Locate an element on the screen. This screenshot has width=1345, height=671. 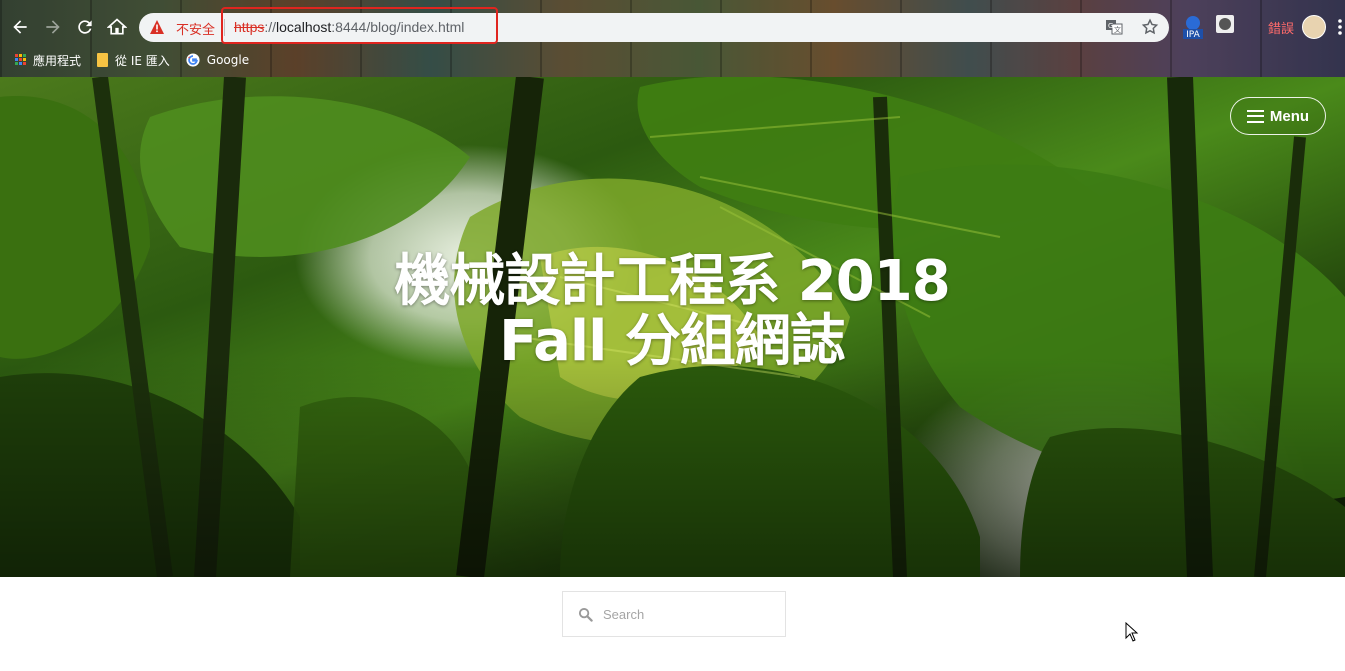
error-chip: 錯誤 is located at coordinates (1294, 27).